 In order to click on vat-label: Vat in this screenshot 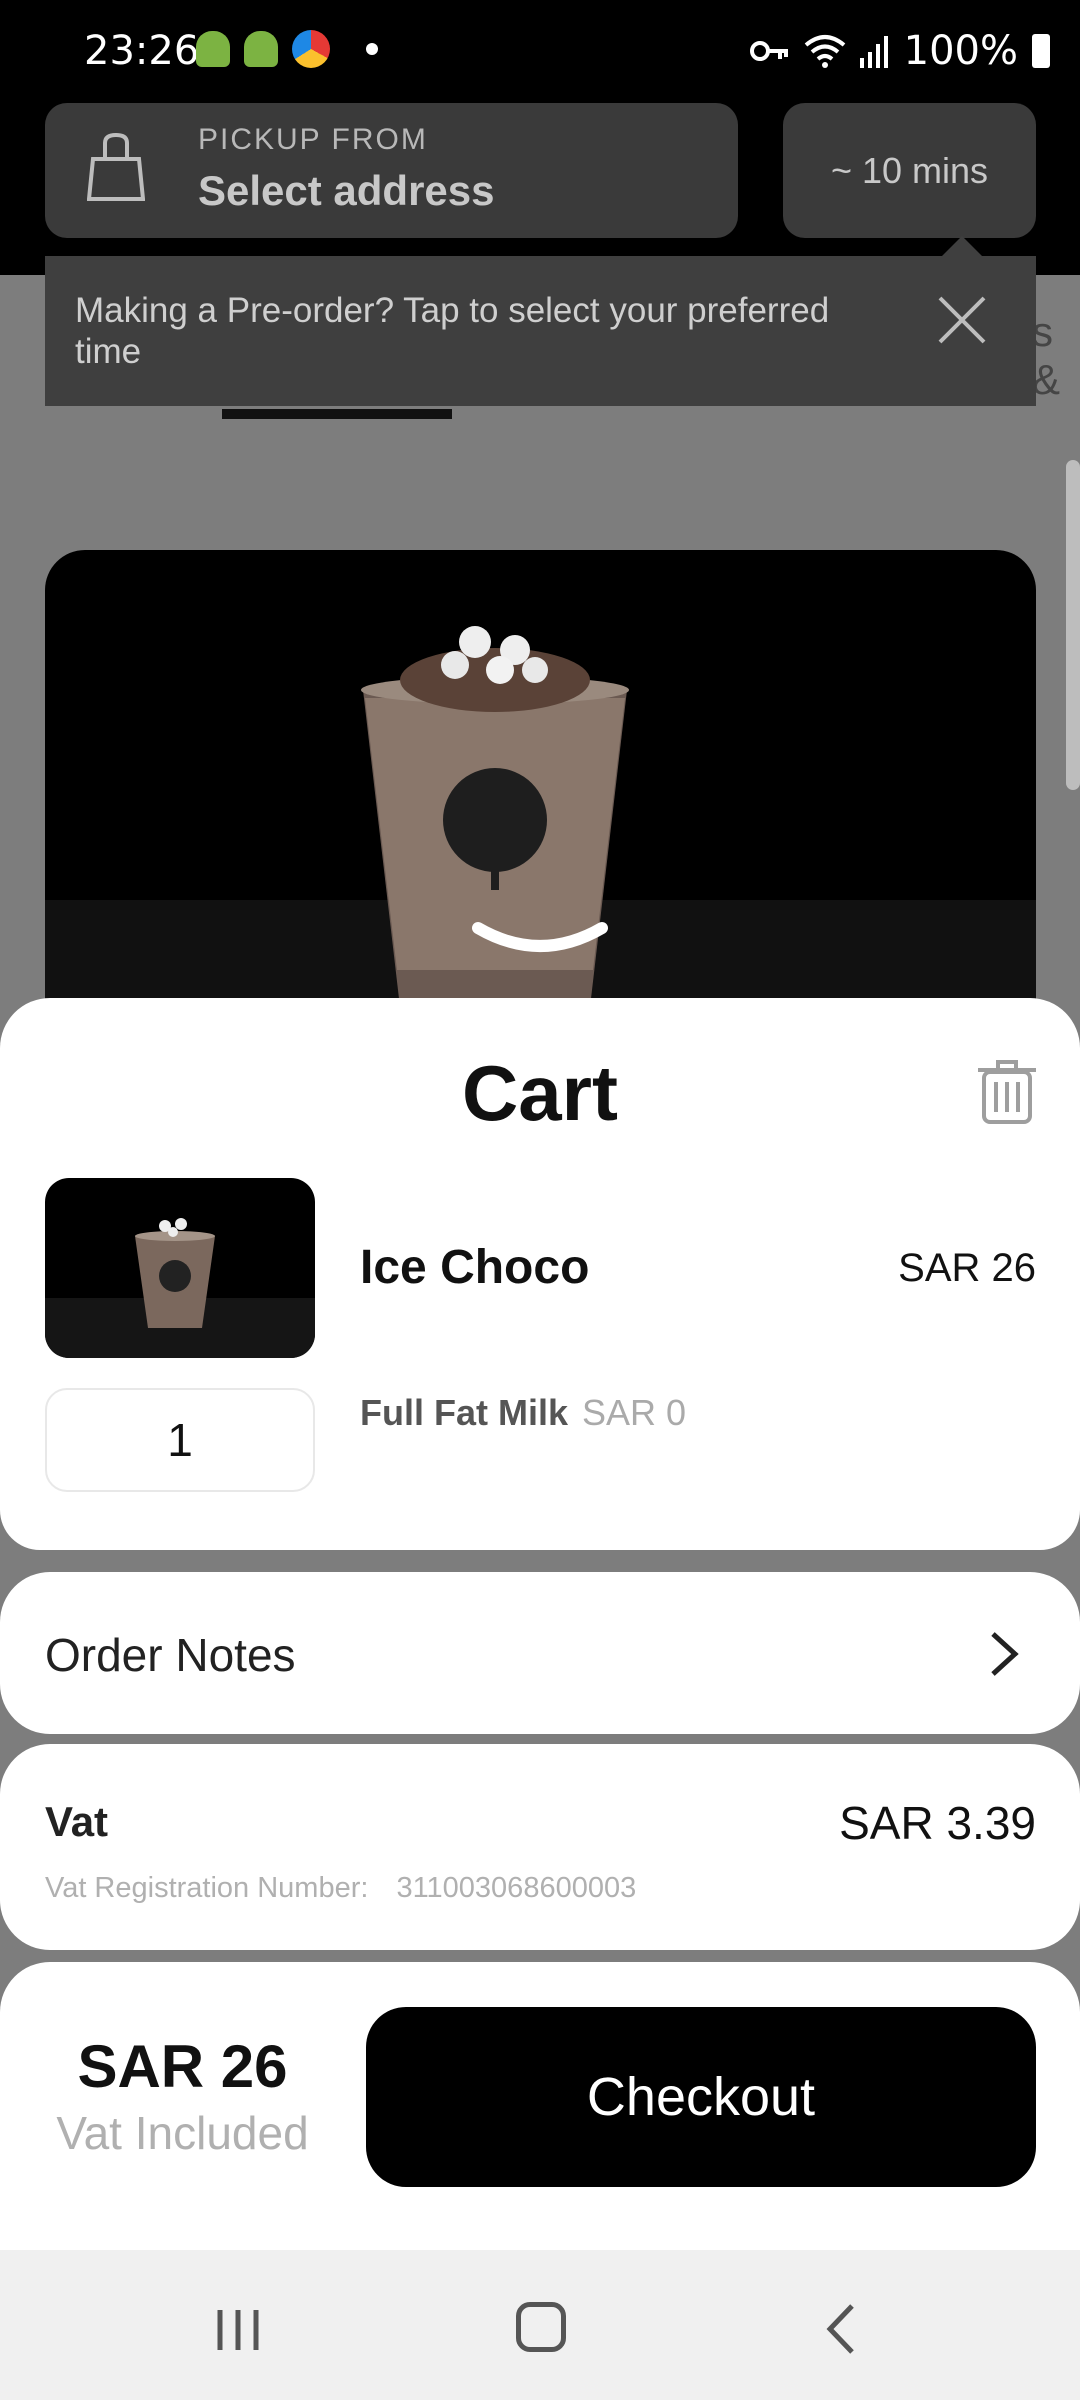, I will do `click(77, 1821)`.